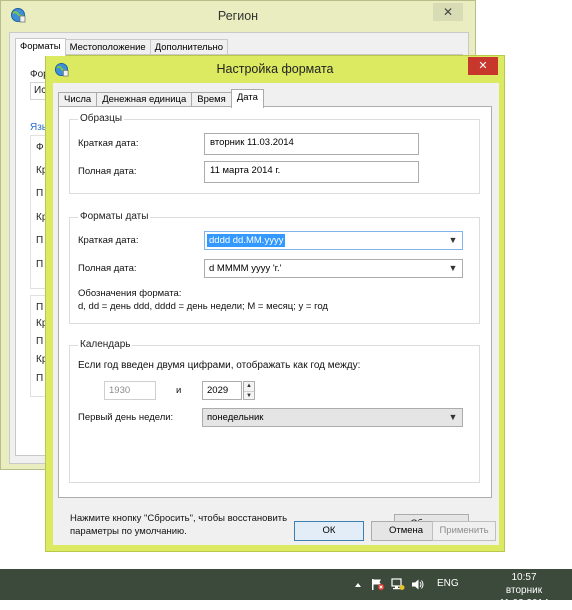 This screenshot has width=572, height=610. Describe the element at coordinates (78, 99) in the screenshot. I see `tab-numbers: Числа` at that location.